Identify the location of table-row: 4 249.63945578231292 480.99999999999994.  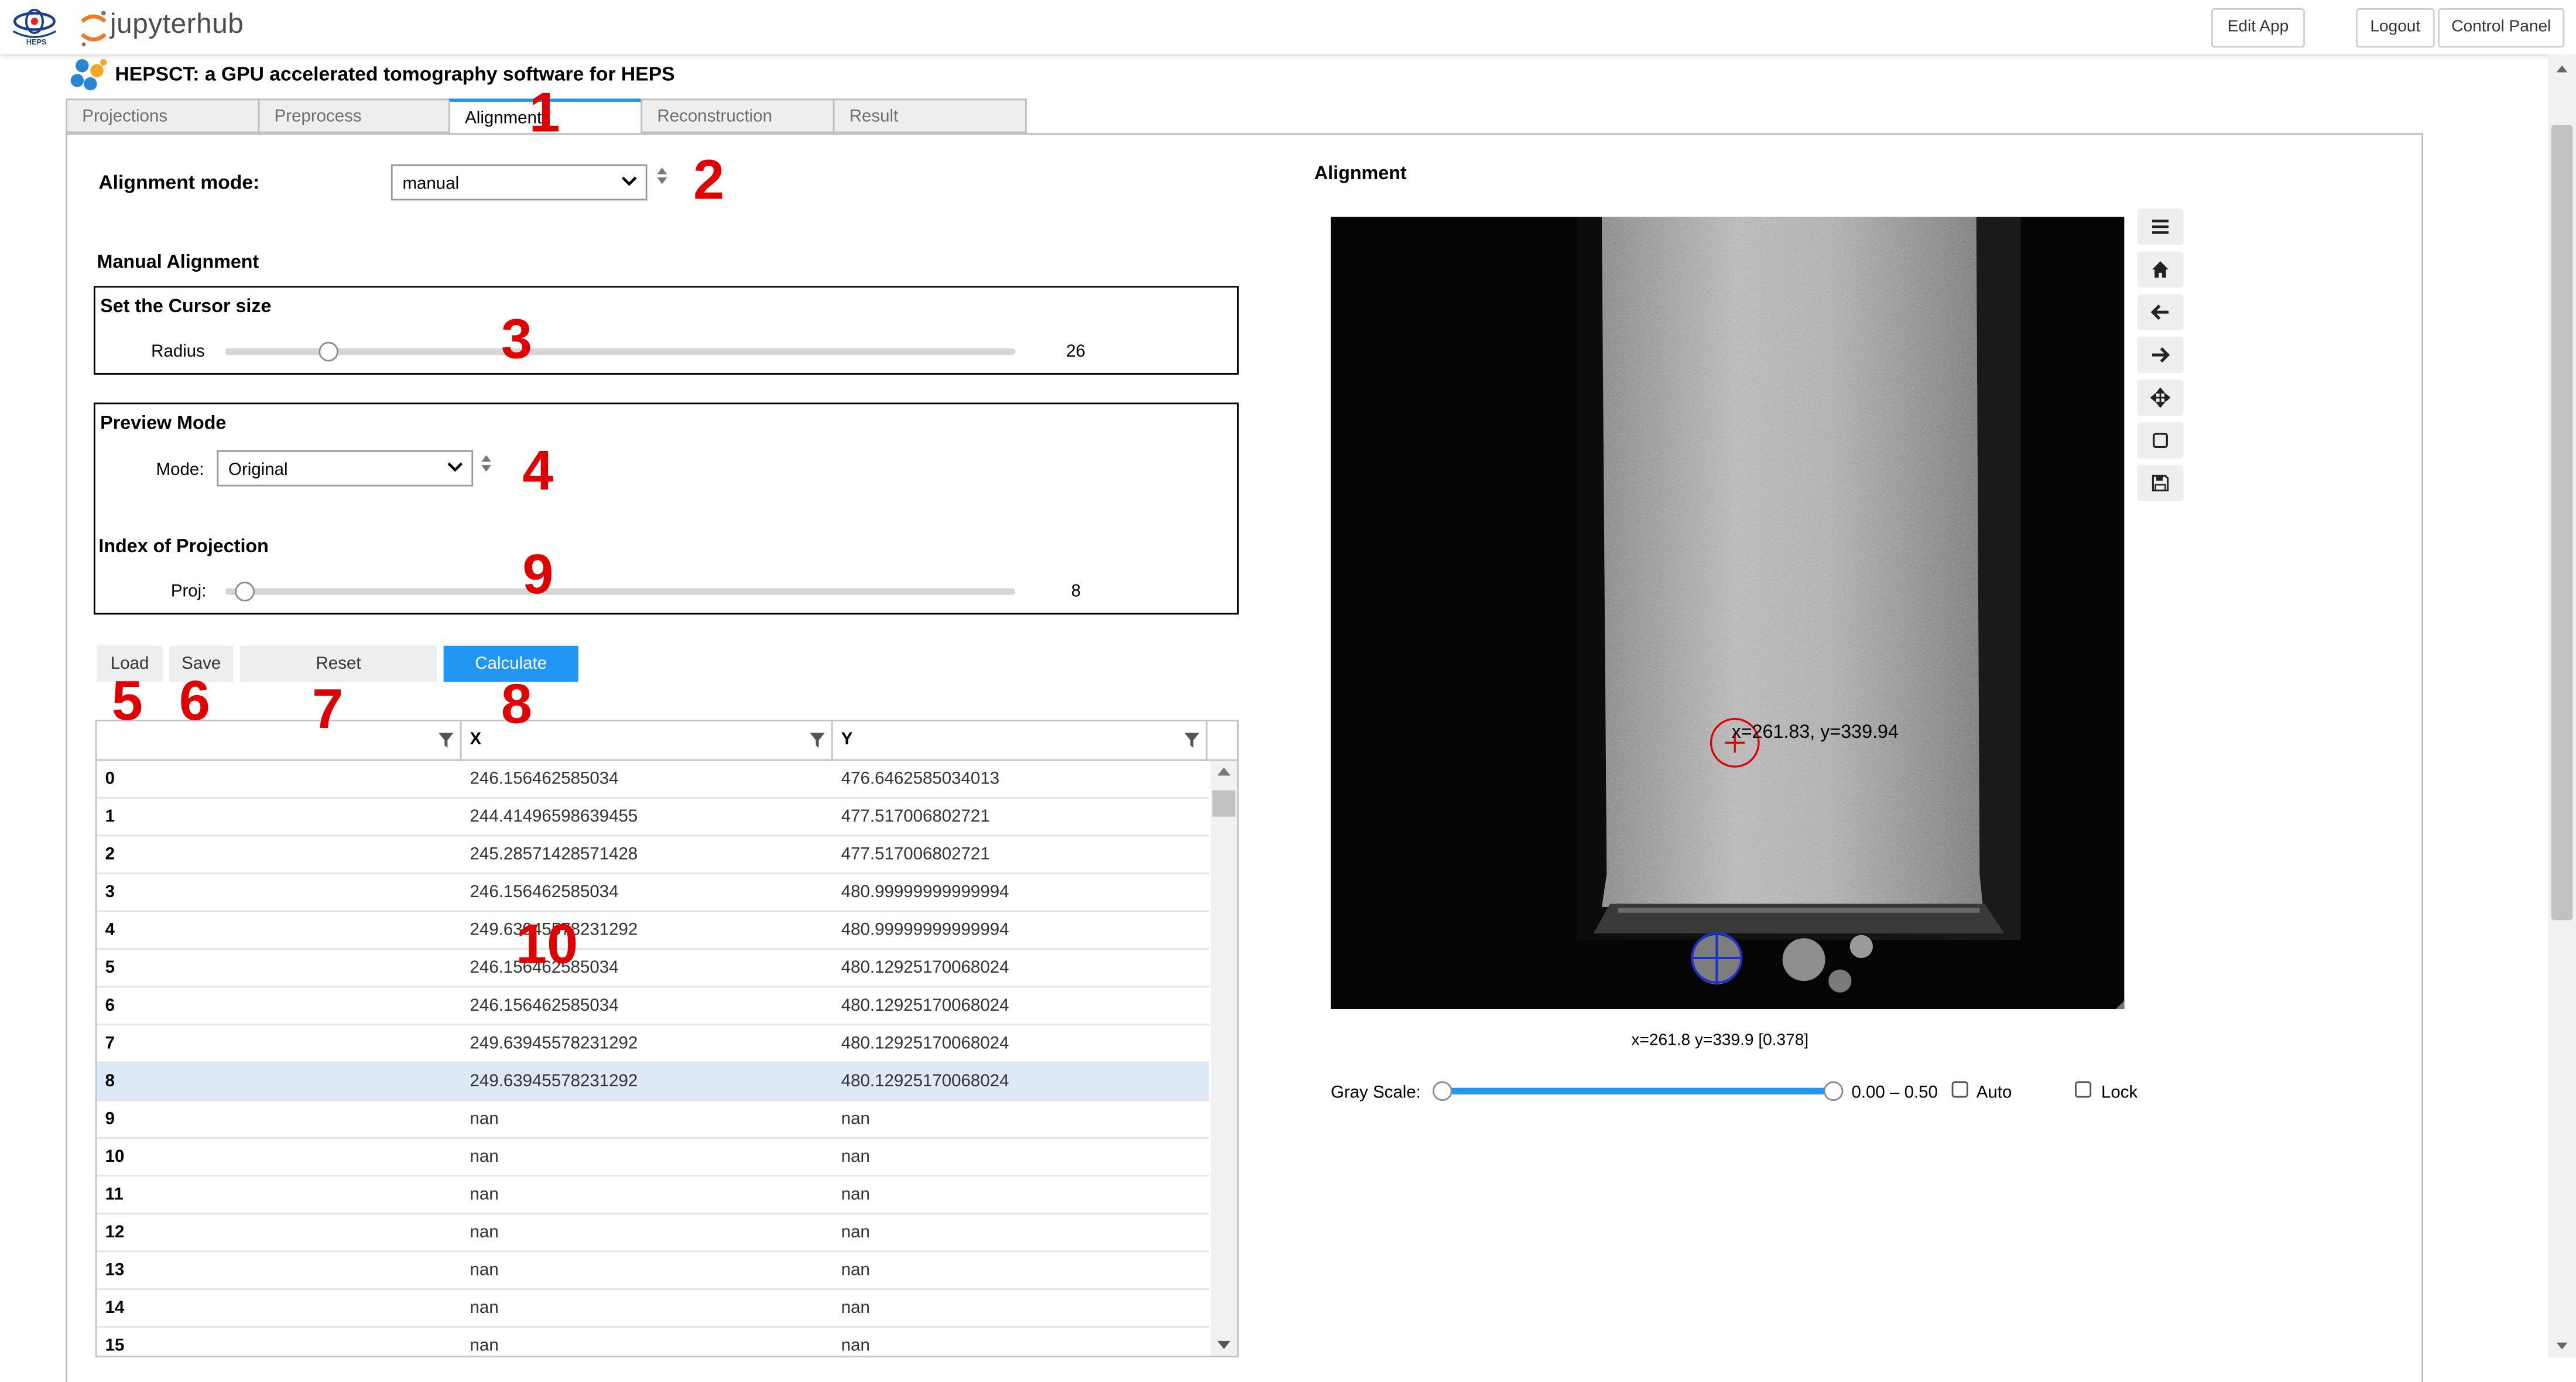
(653, 931).